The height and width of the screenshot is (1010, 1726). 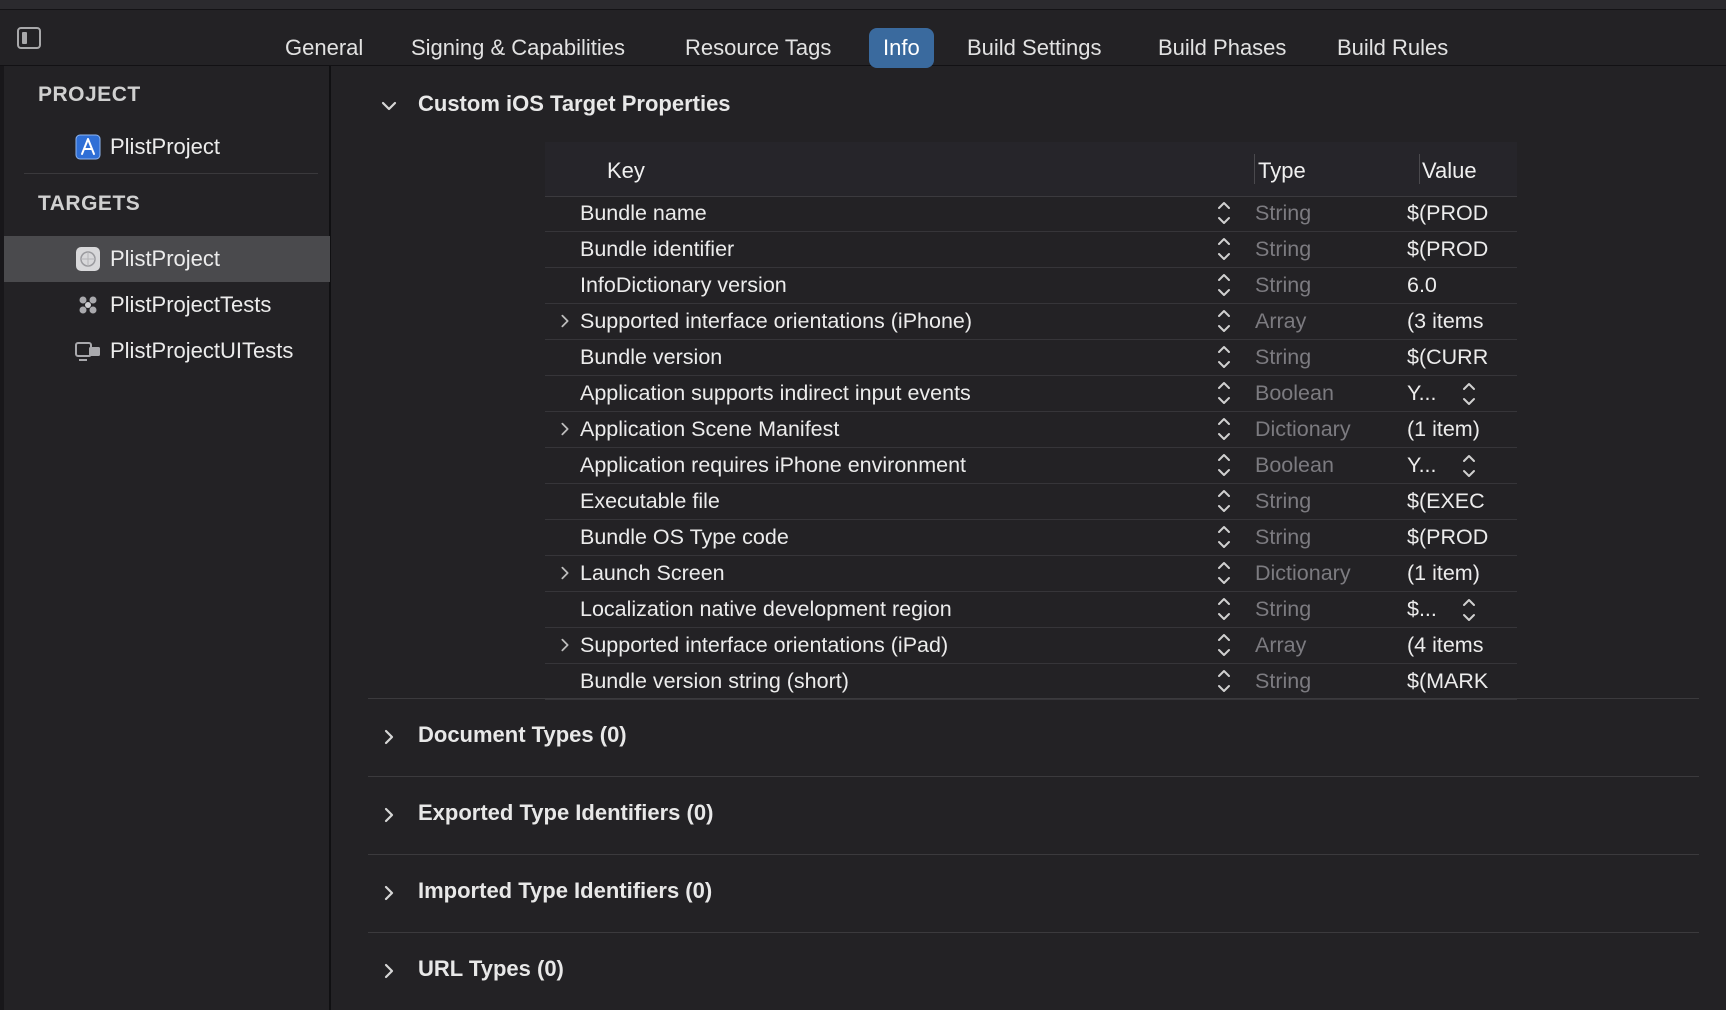 I want to click on property-key: InfoDictionary version, so click(x=683, y=285).